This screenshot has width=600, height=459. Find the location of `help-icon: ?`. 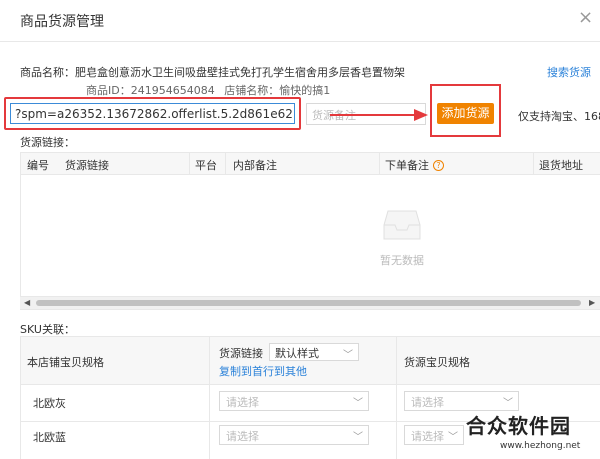

help-icon: ? is located at coordinates (438, 165).